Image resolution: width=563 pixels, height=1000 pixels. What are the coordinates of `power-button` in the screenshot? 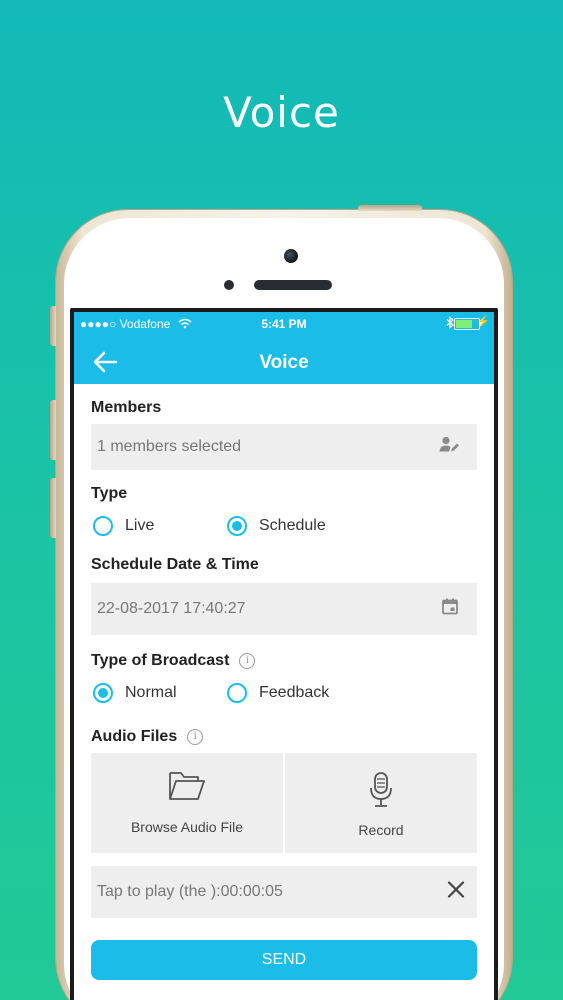 It's located at (390, 208).